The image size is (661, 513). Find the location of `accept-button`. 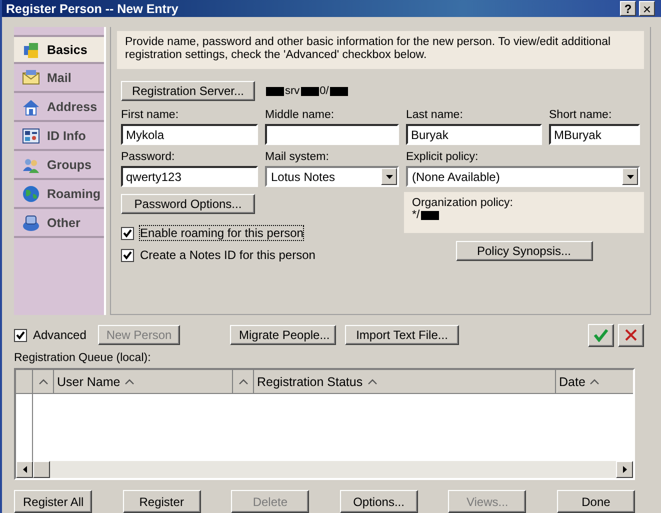

accept-button is located at coordinates (601, 335).